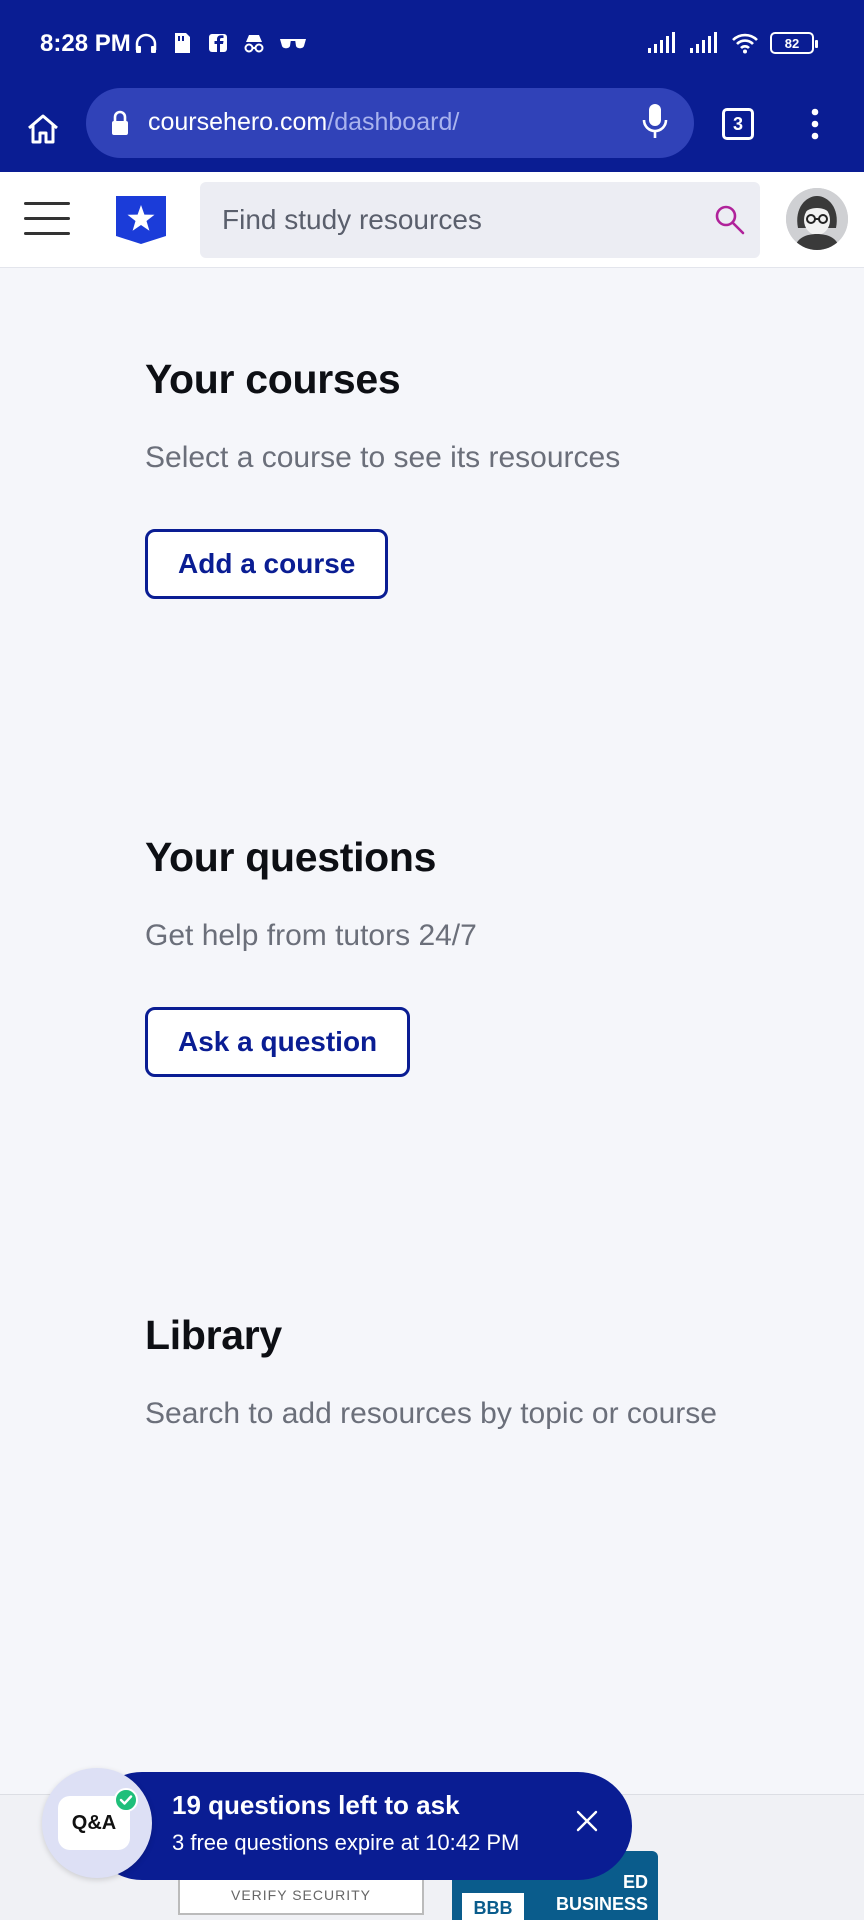  Describe the element at coordinates (254, 44) in the screenshot. I see `incognito-icon` at that location.